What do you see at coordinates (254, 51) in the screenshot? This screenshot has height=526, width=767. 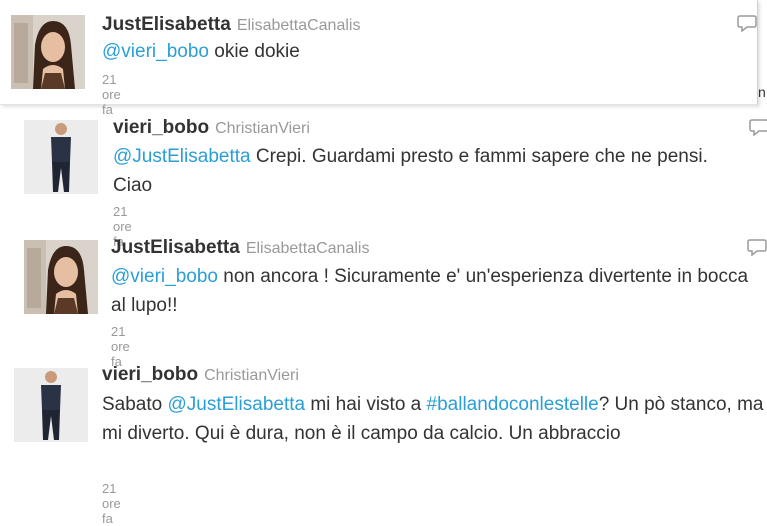 I see `tweet-text-segment: okie dokie` at bounding box center [254, 51].